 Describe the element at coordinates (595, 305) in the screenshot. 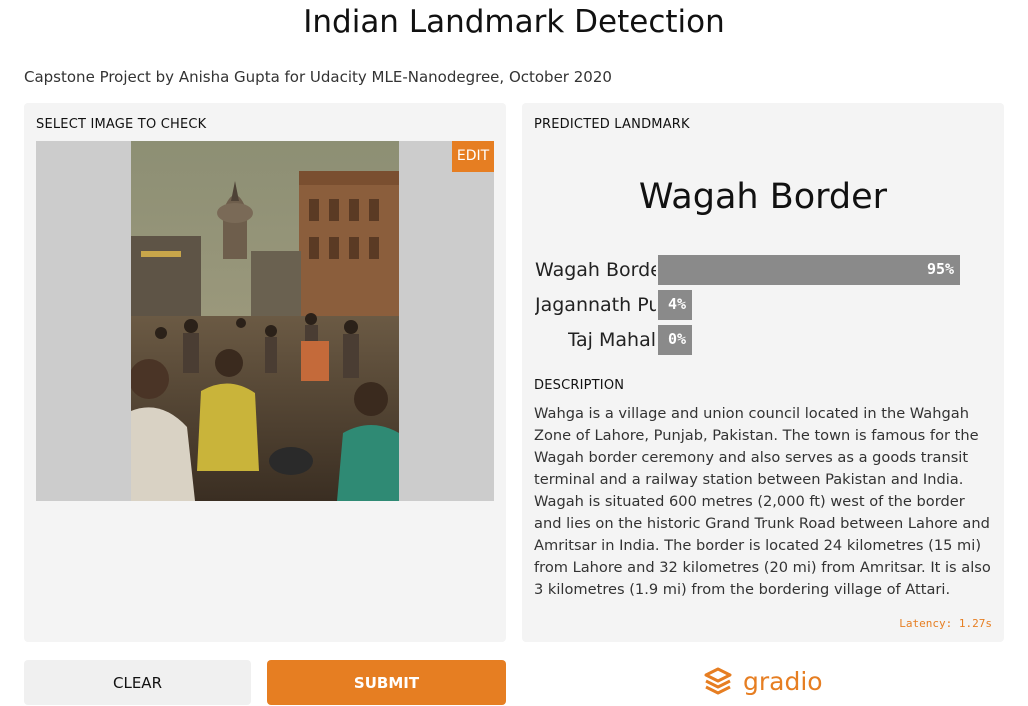

I see `confidence-label: Jagannath Puri` at that location.